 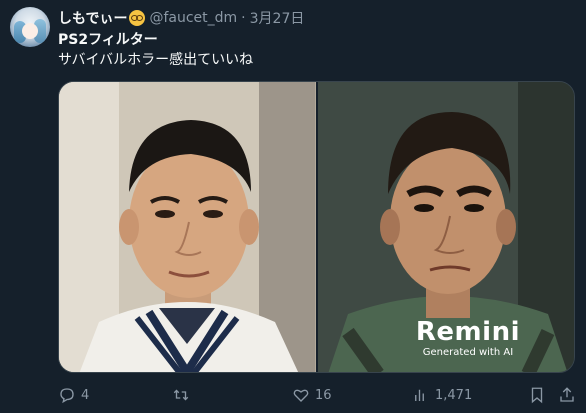 I want to click on display-name: しもでぃー, so click(x=92, y=18).